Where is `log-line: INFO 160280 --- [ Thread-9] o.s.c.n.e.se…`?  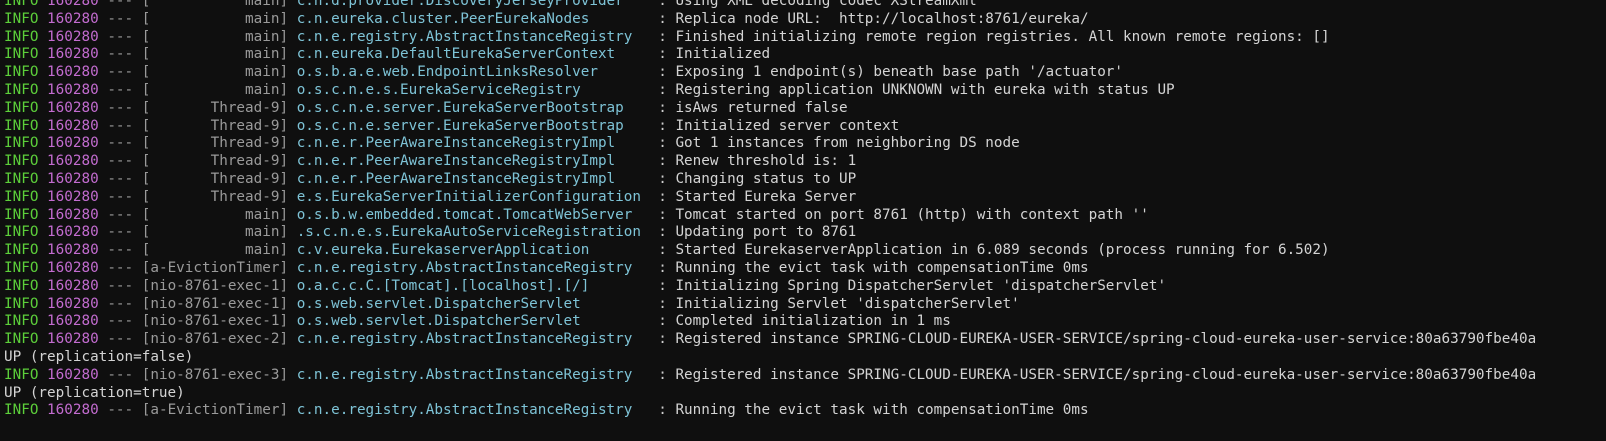 log-line: INFO 160280 --- [ Thread-9] o.s.c.n.e.se… is located at coordinates (452, 125).